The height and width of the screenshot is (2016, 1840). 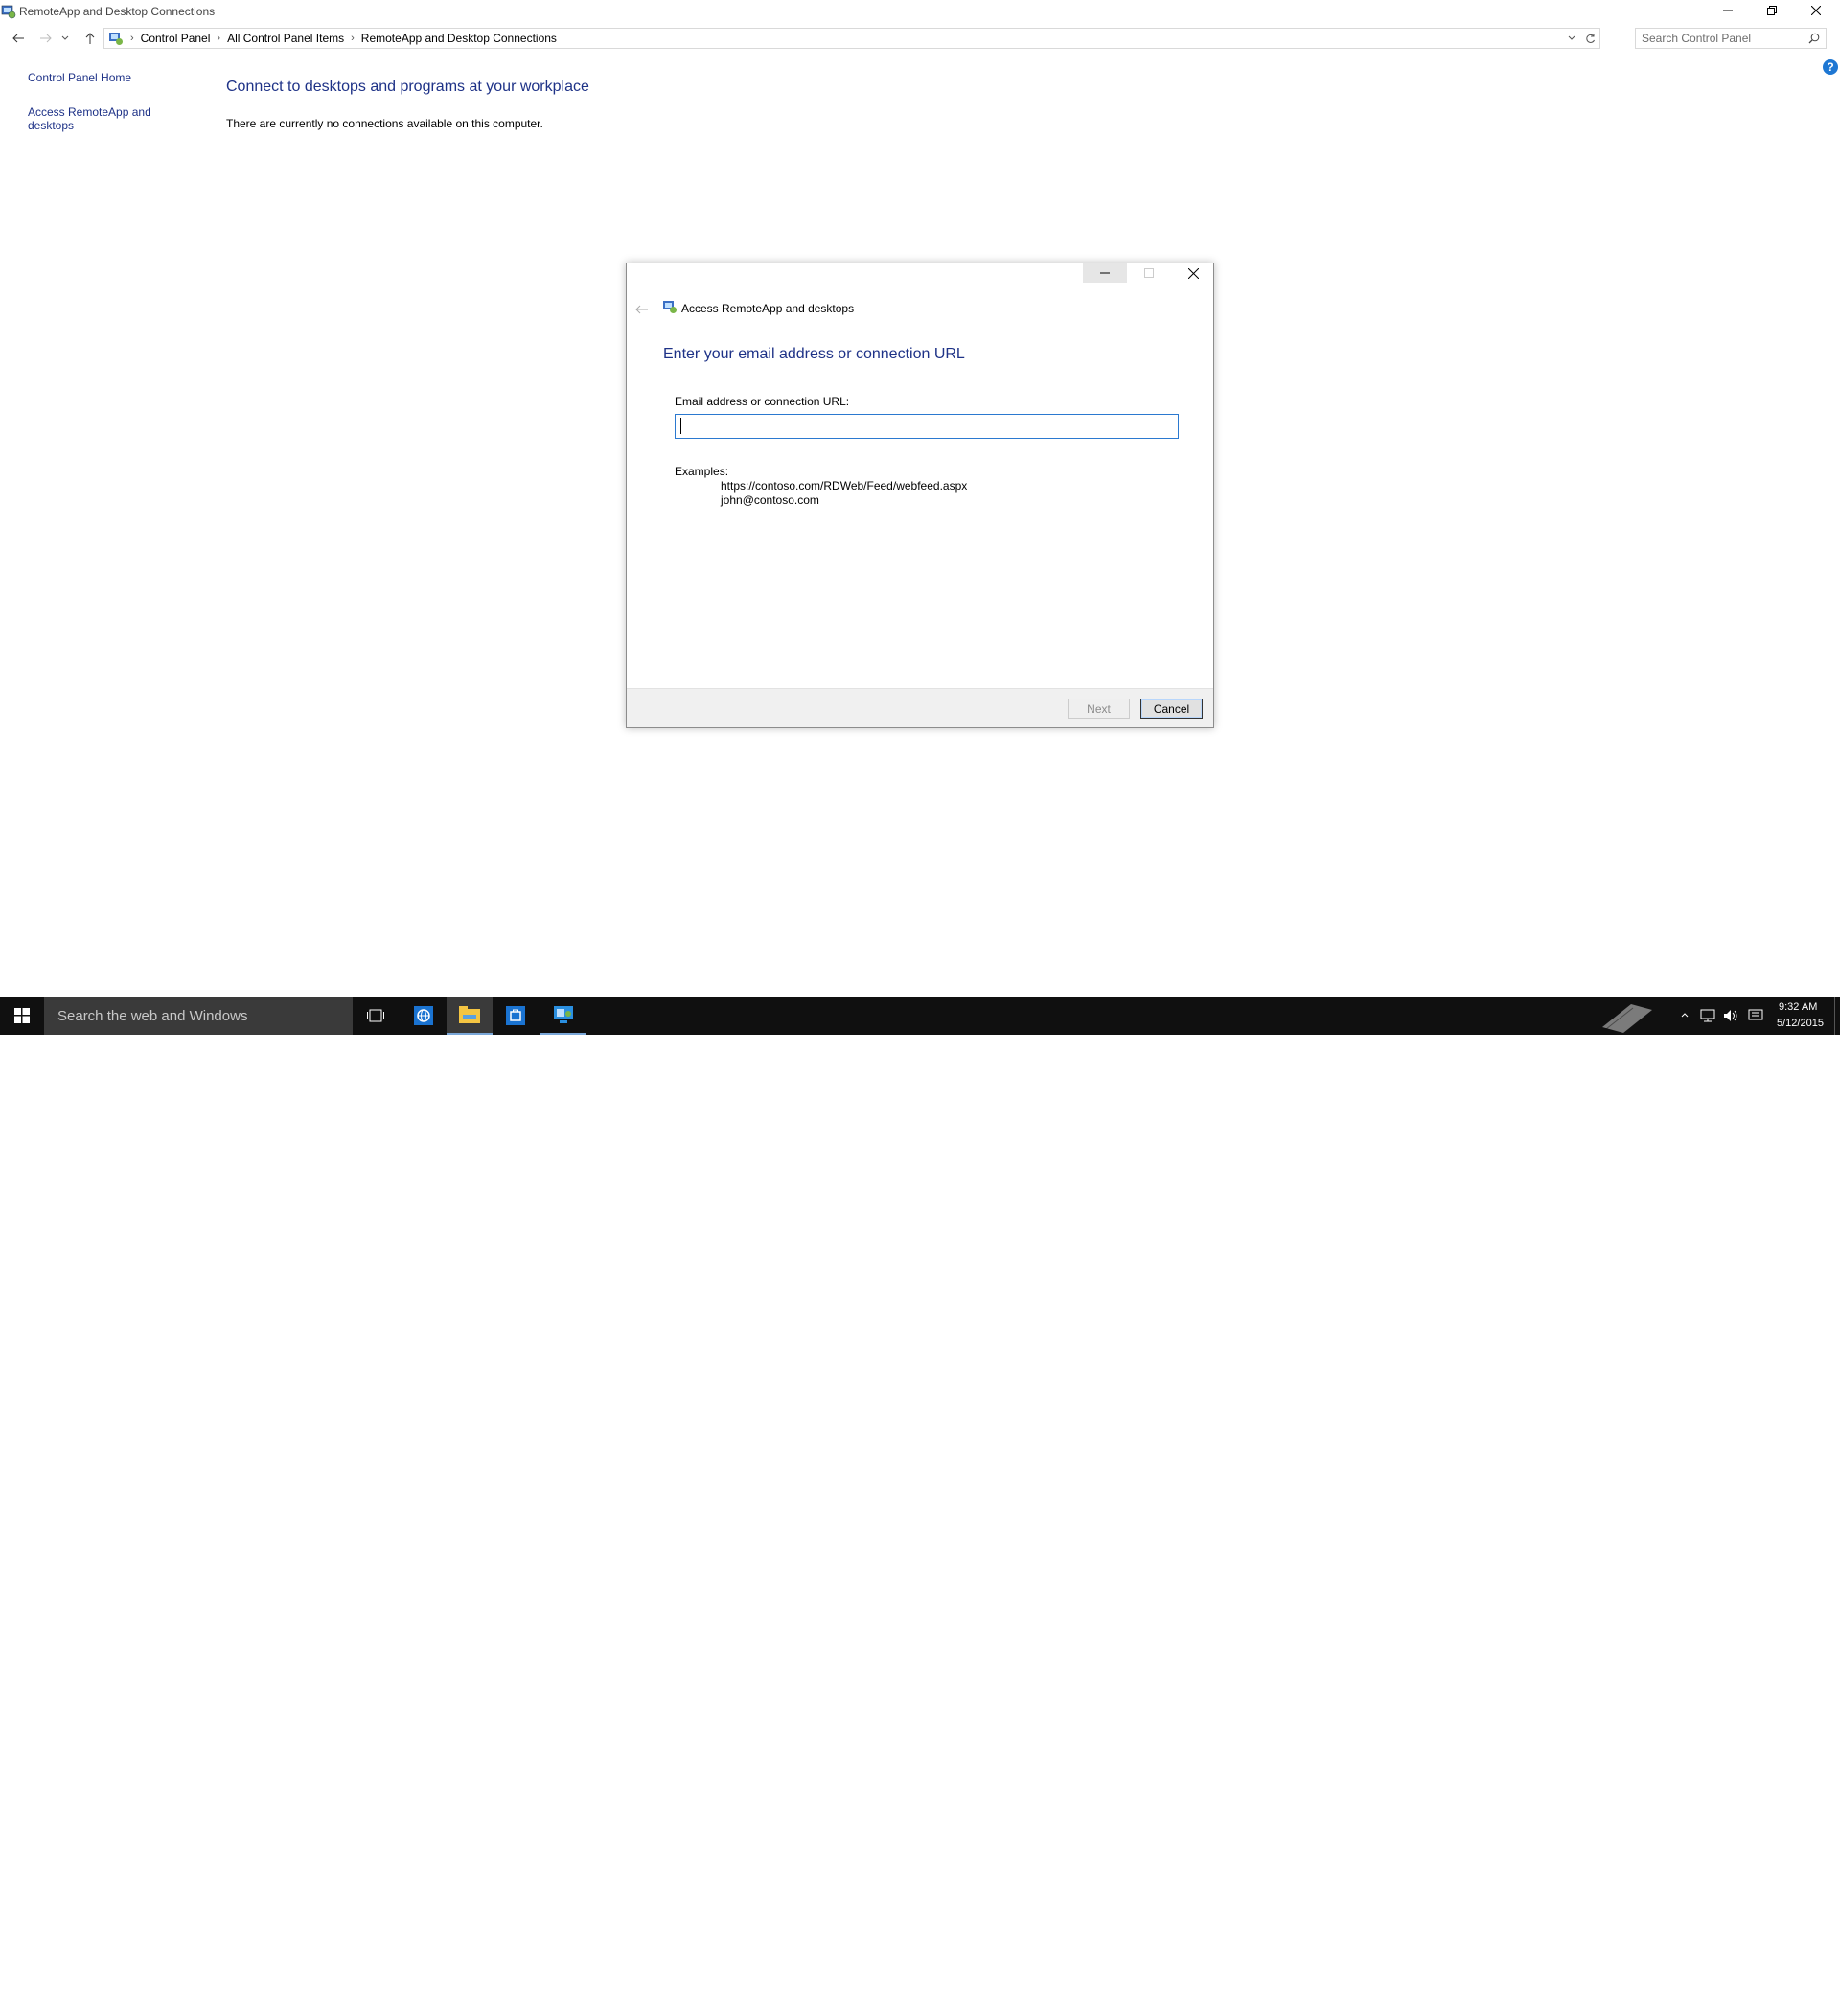 What do you see at coordinates (153, 1016) in the screenshot?
I see `taskbar-search-placeholder: Search the web and Windows` at bounding box center [153, 1016].